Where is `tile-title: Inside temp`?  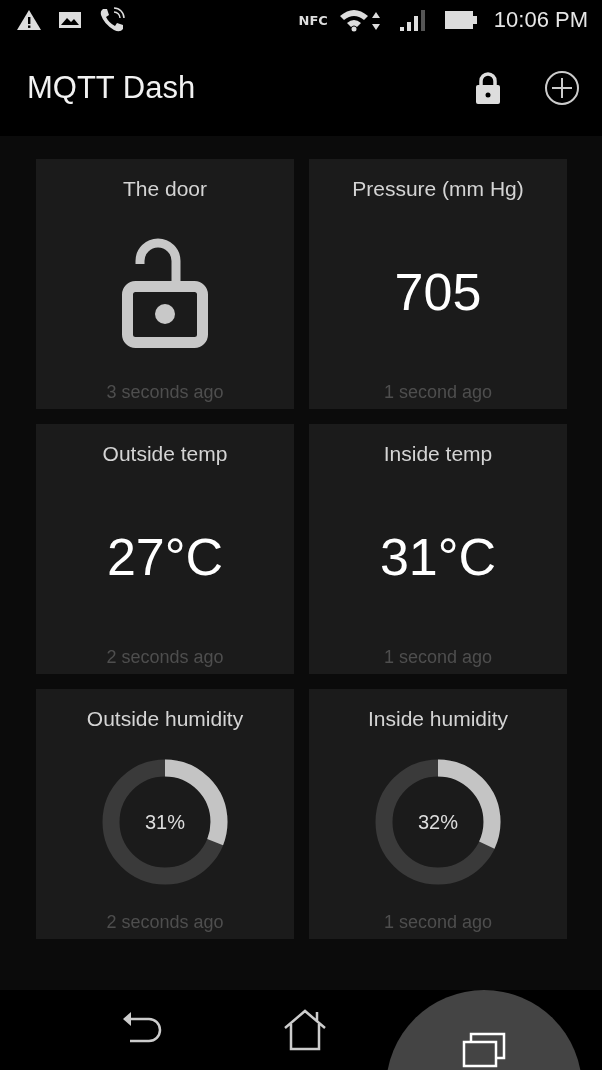
tile-title: Inside temp is located at coordinates (438, 454).